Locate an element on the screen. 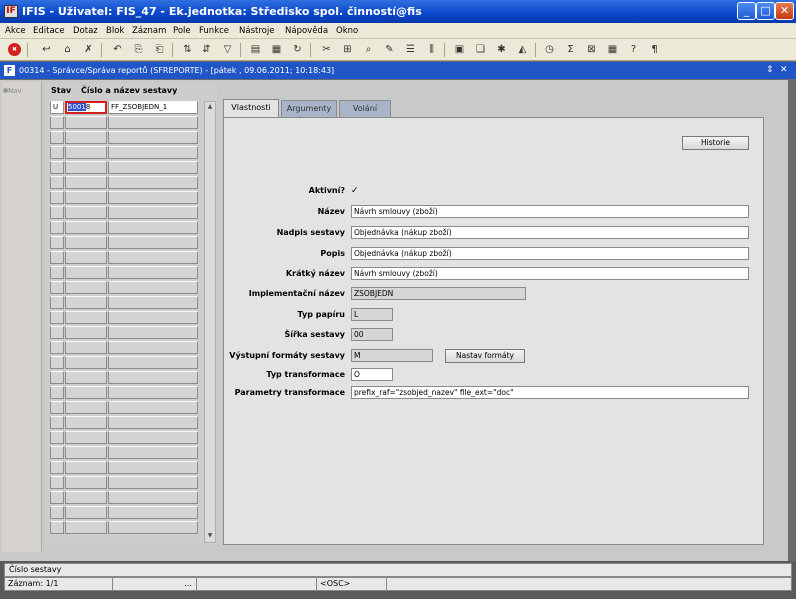  minimize-button: _ is located at coordinates (746, 11).